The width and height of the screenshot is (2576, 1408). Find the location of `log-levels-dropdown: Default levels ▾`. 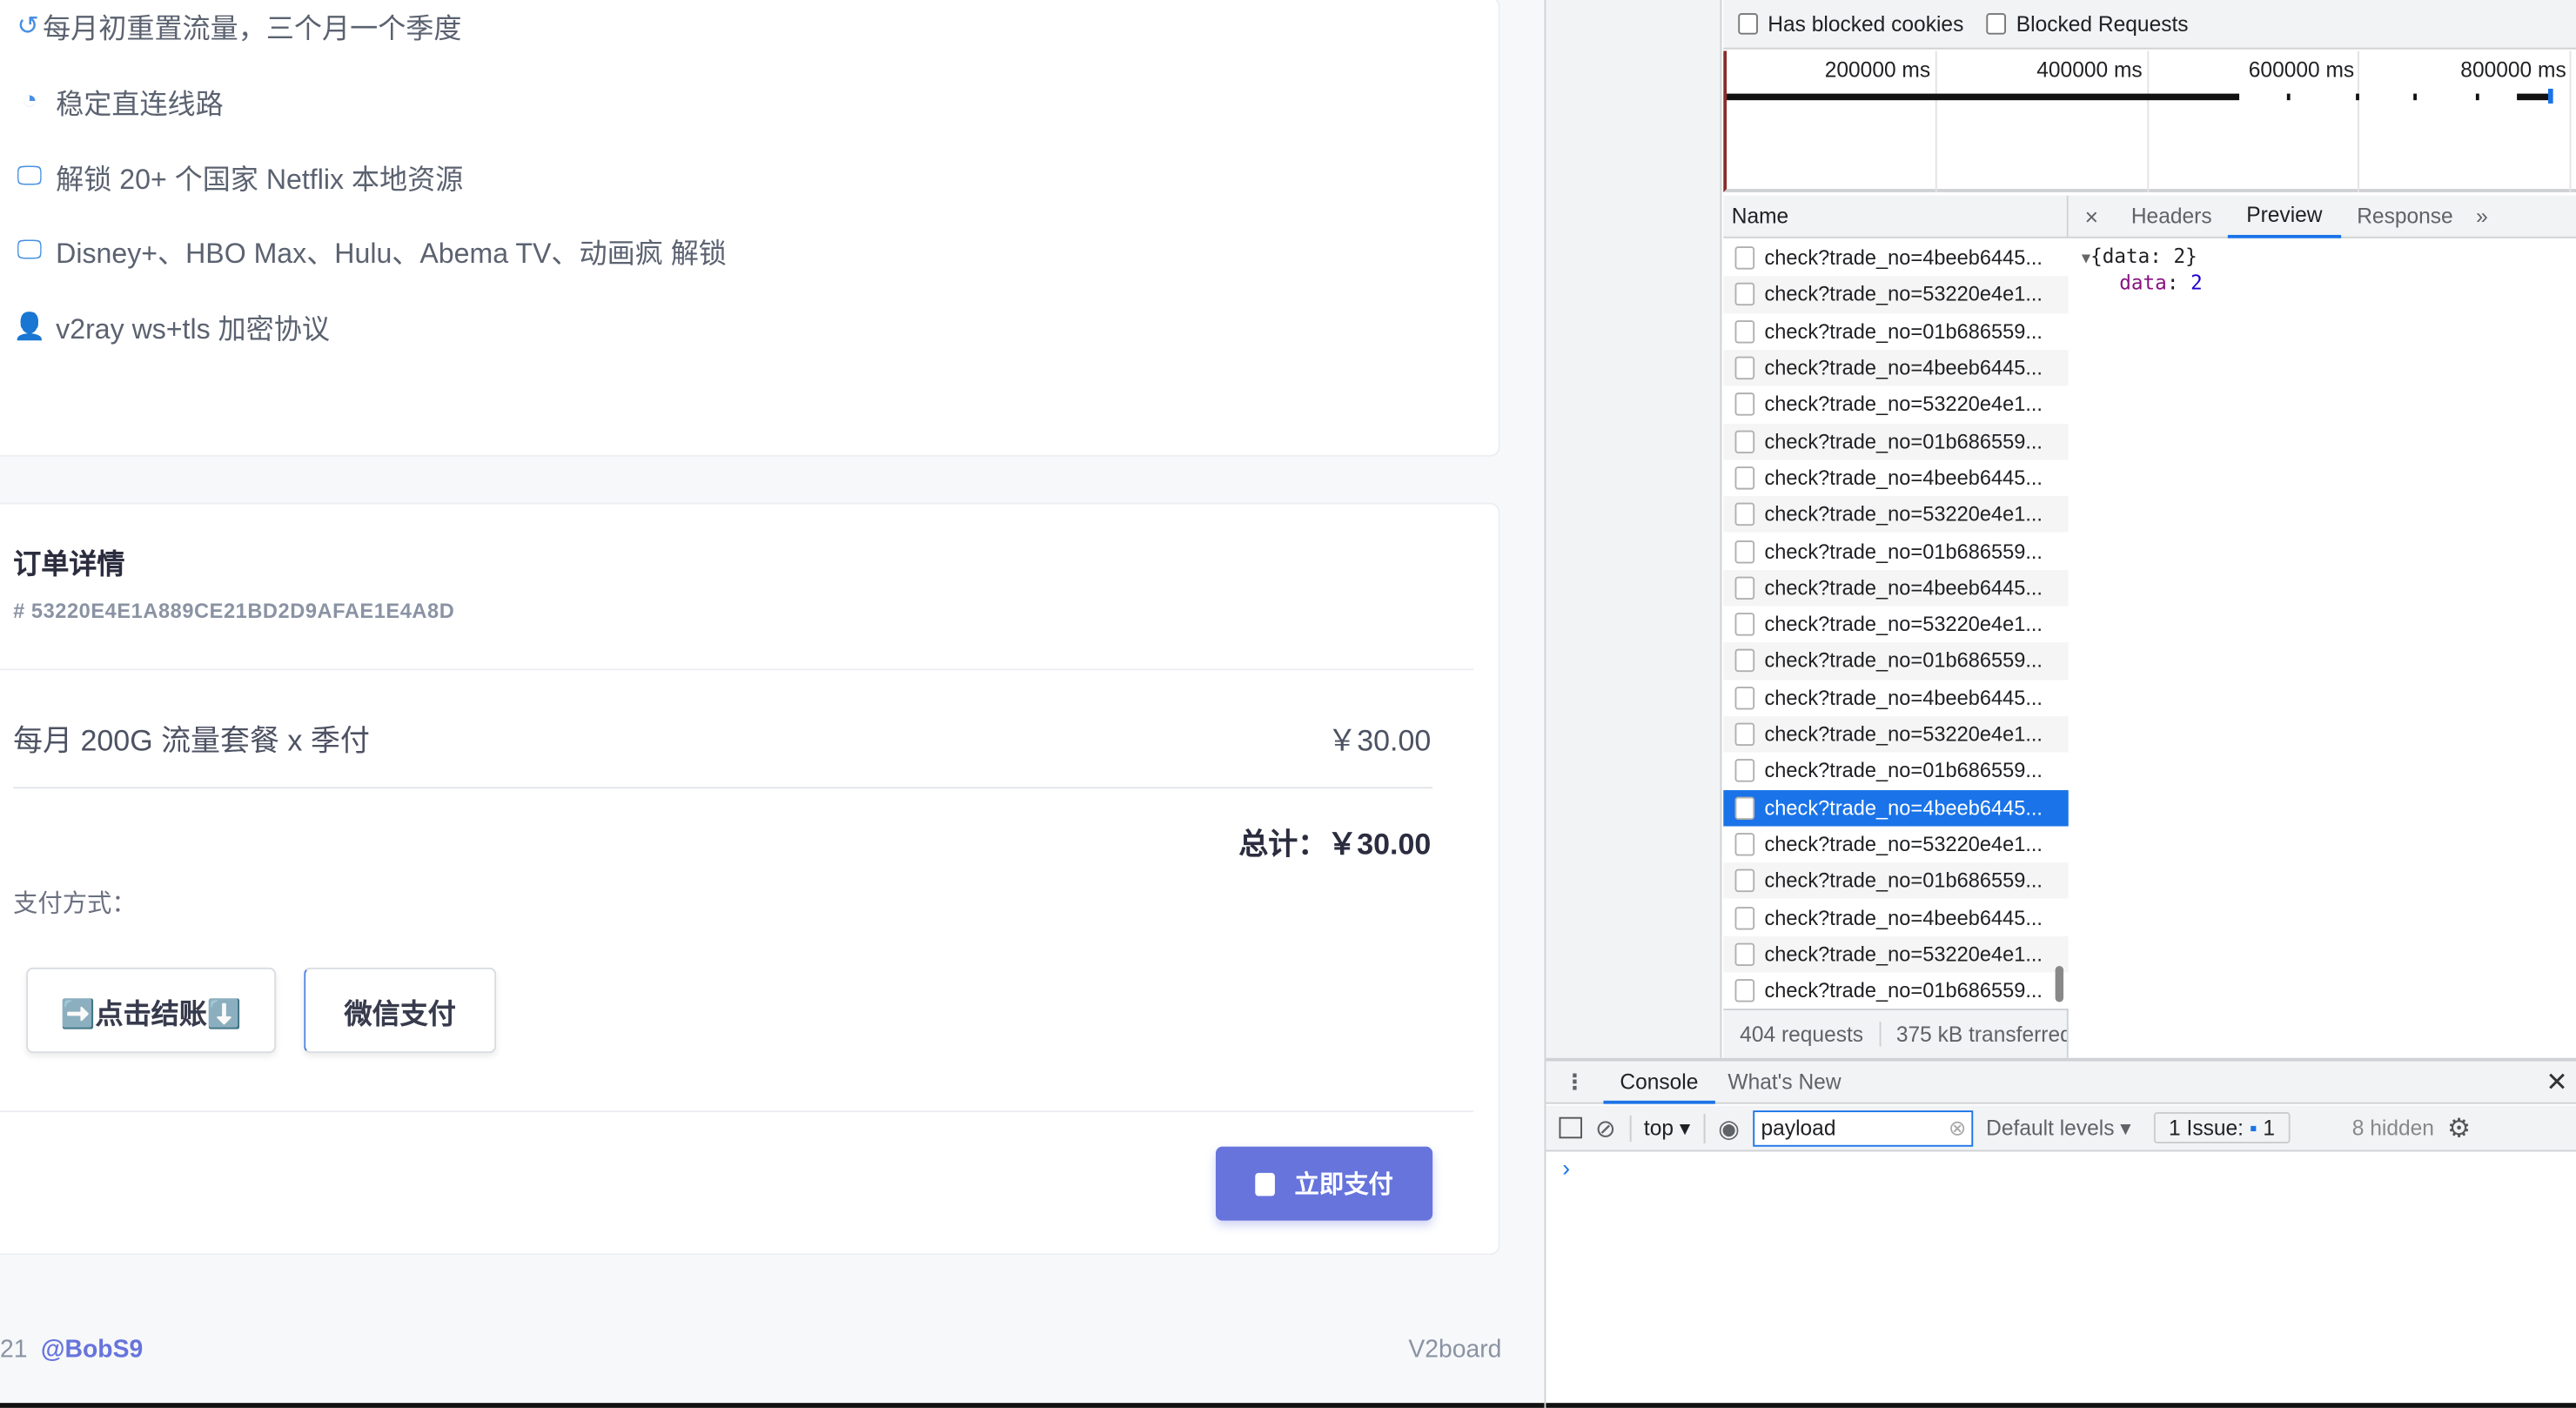

log-levels-dropdown: Default levels ▾ is located at coordinates (2058, 1128).